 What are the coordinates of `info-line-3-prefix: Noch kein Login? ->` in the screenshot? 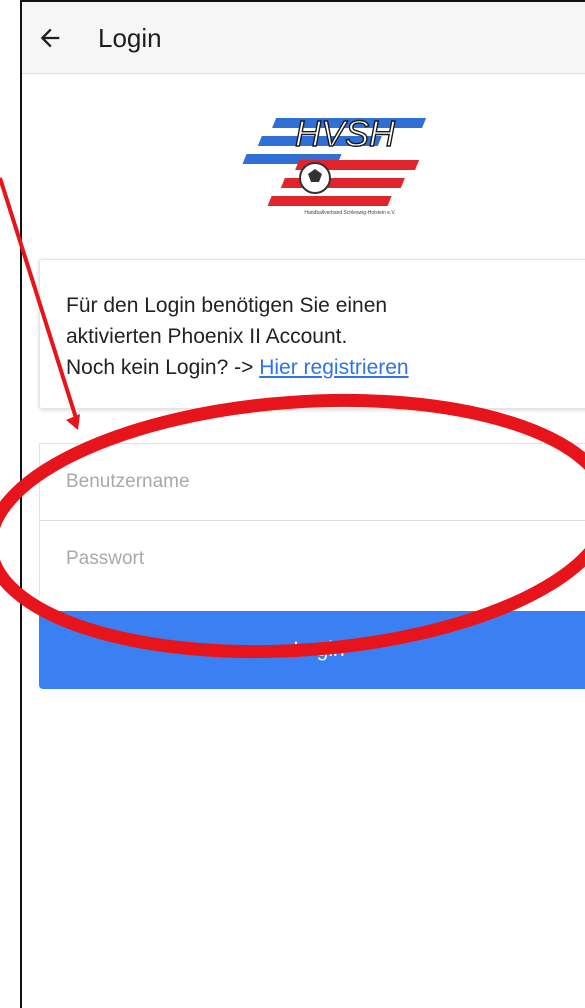 It's located at (163, 367).